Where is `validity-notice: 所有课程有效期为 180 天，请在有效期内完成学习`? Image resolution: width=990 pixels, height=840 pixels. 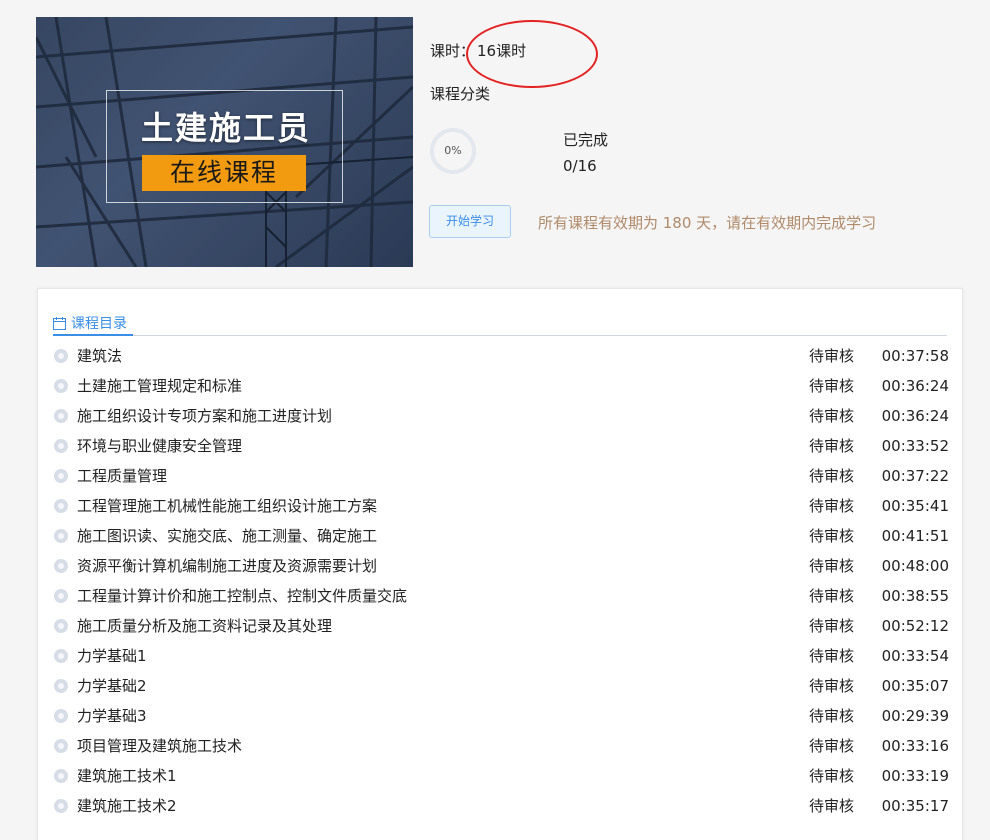
validity-notice: 所有课程有效期为 180 天，请在有效期内完成学习 is located at coordinates (707, 223).